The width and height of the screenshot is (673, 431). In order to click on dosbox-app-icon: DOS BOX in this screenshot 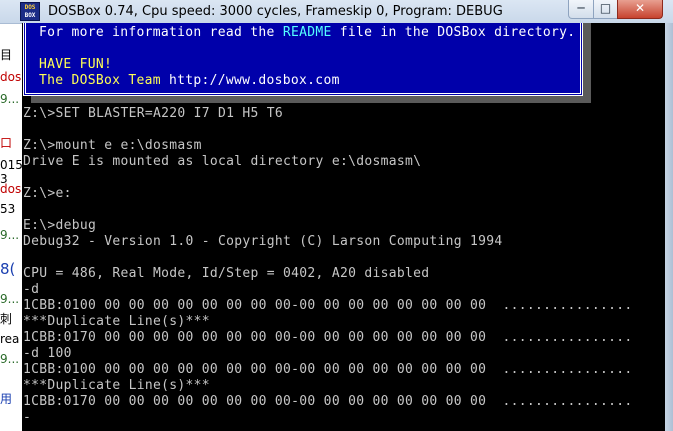, I will do `click(30, 11)`.